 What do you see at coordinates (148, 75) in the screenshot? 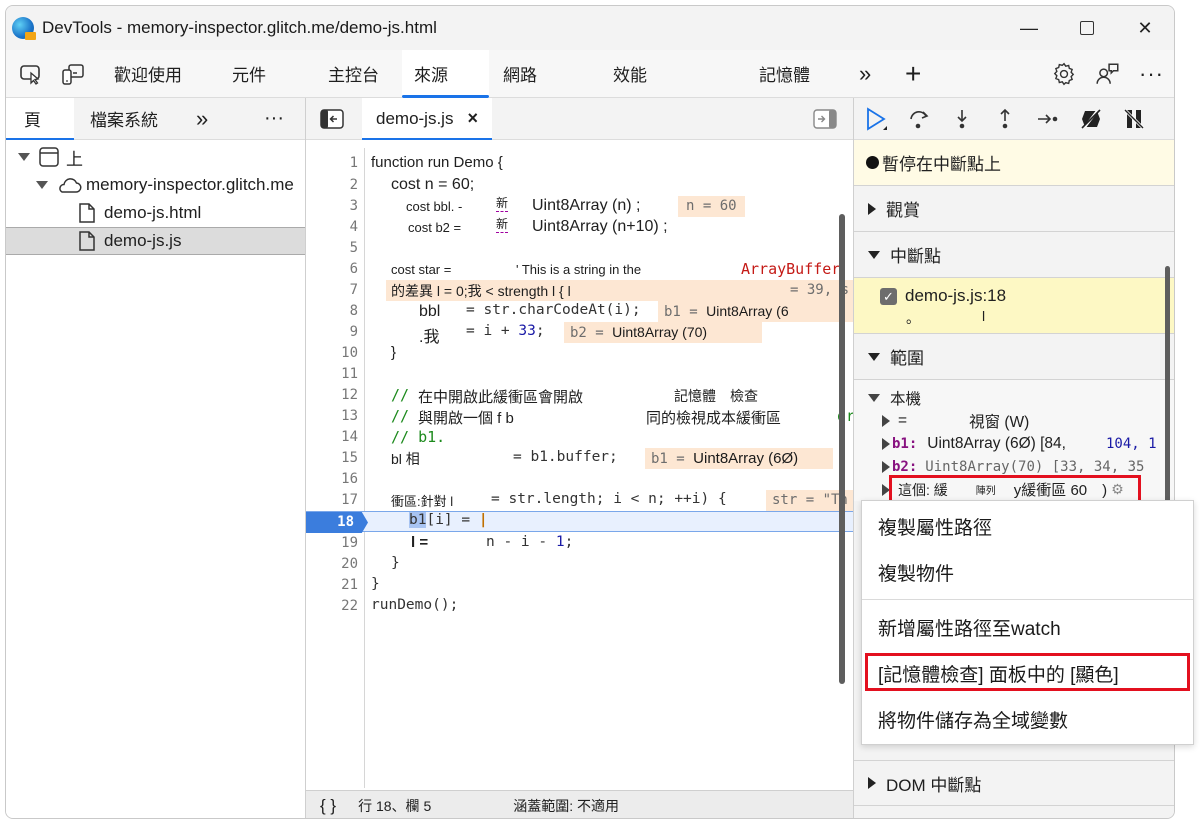
I see `tab-label: 歡迎使用` at bounding box center [148, 75].